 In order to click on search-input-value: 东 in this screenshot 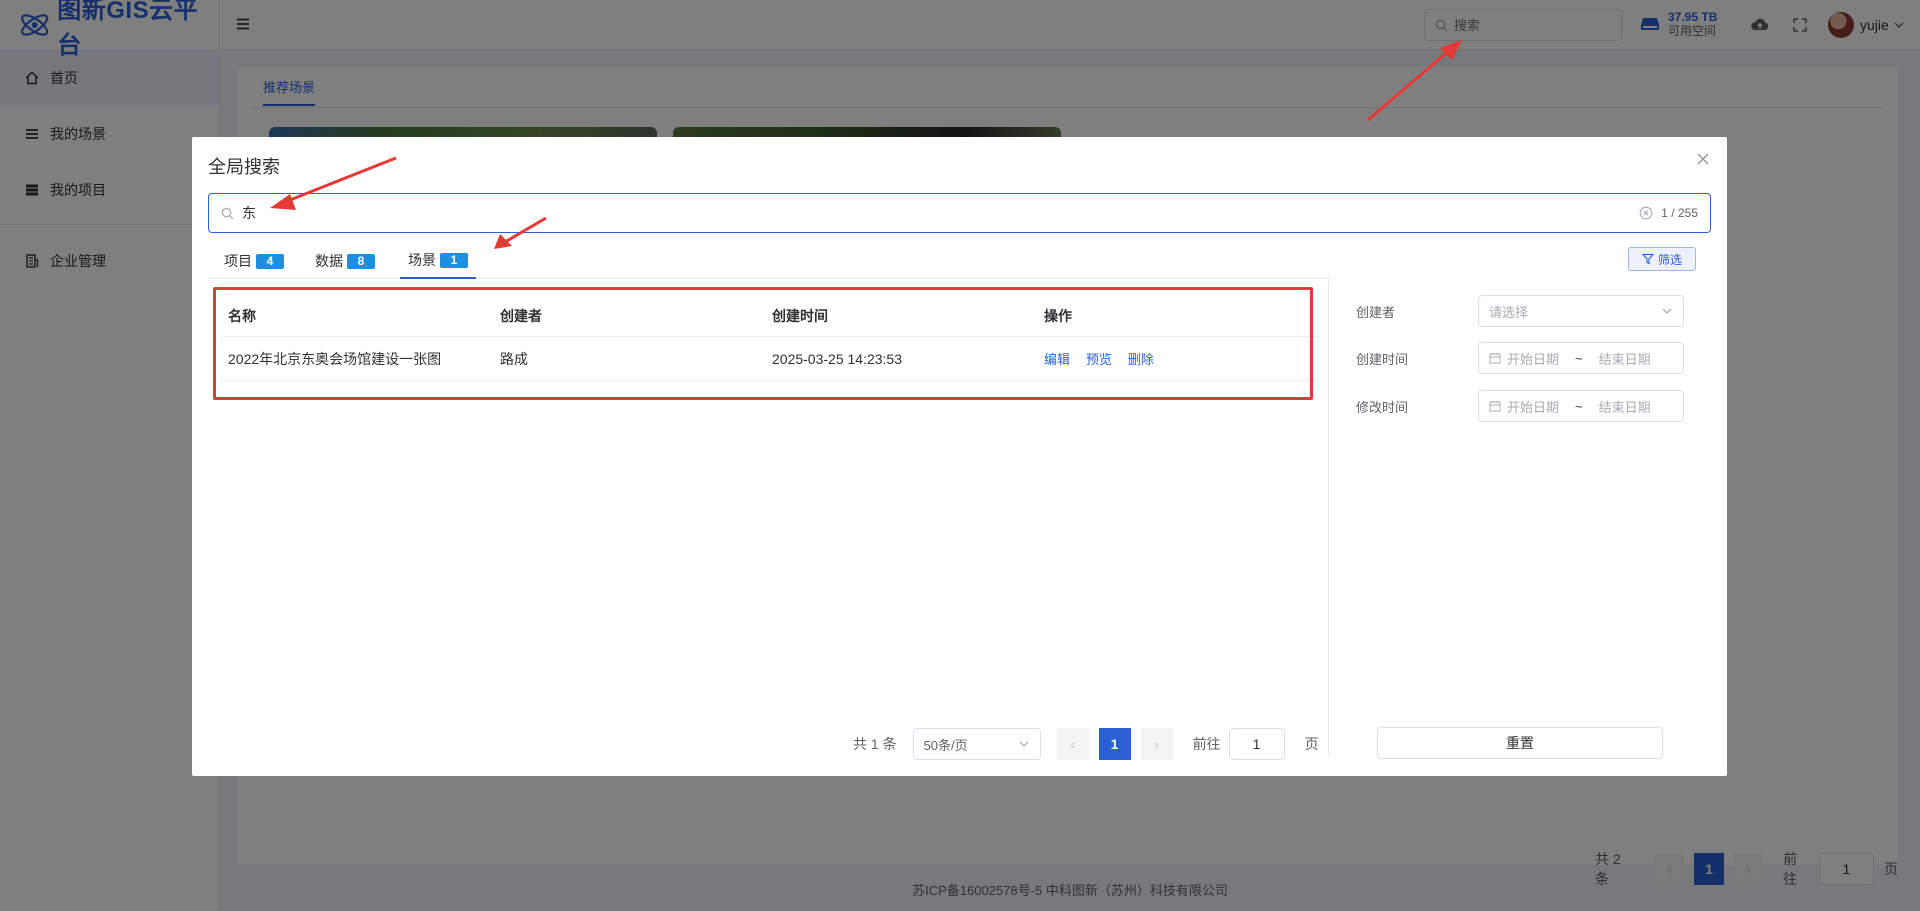, I will do `click(940, 213)`.